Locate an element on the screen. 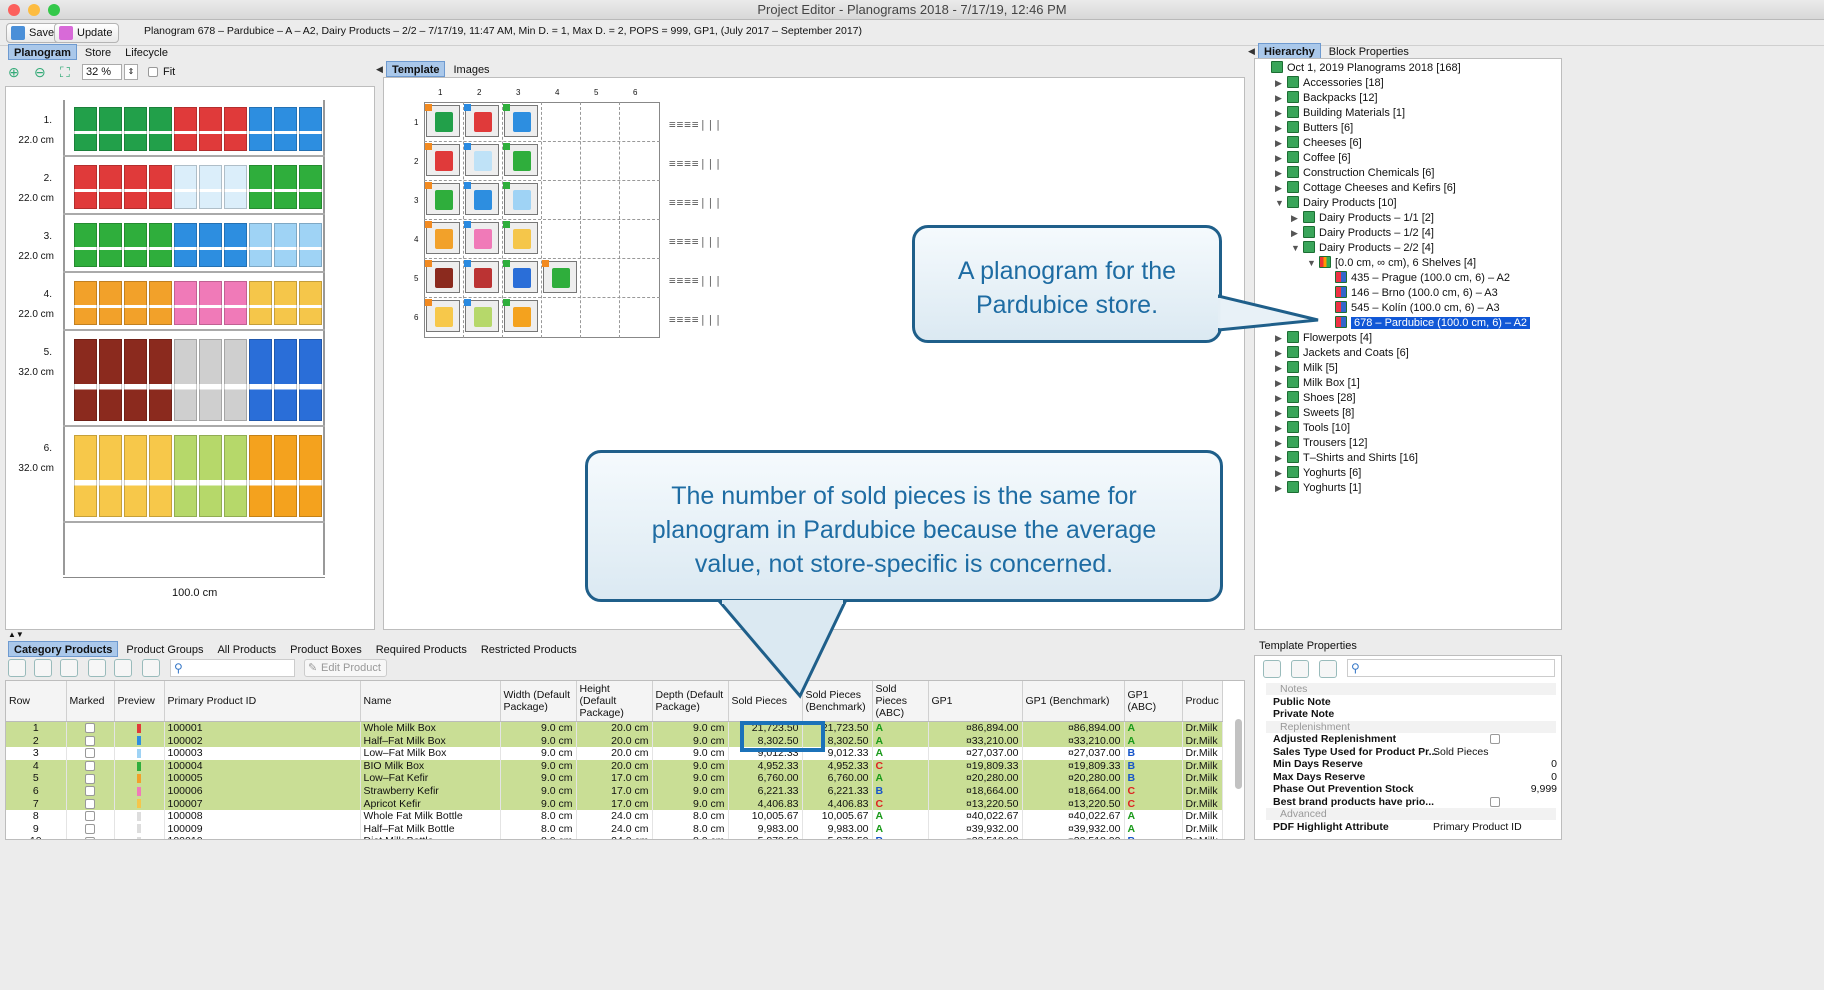 Image resolution: width=1824 pixels, height=990 pixels. zoom-out-icon: ⊖ is located at coordinates (40, 72).